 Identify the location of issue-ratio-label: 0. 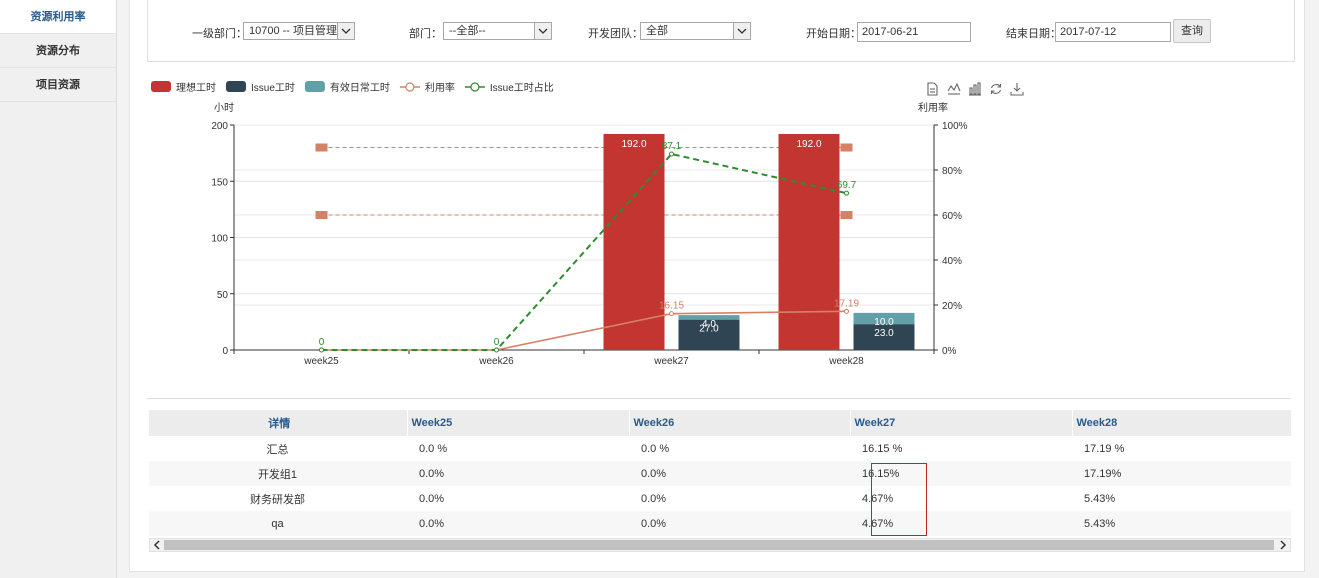
(497, 342).